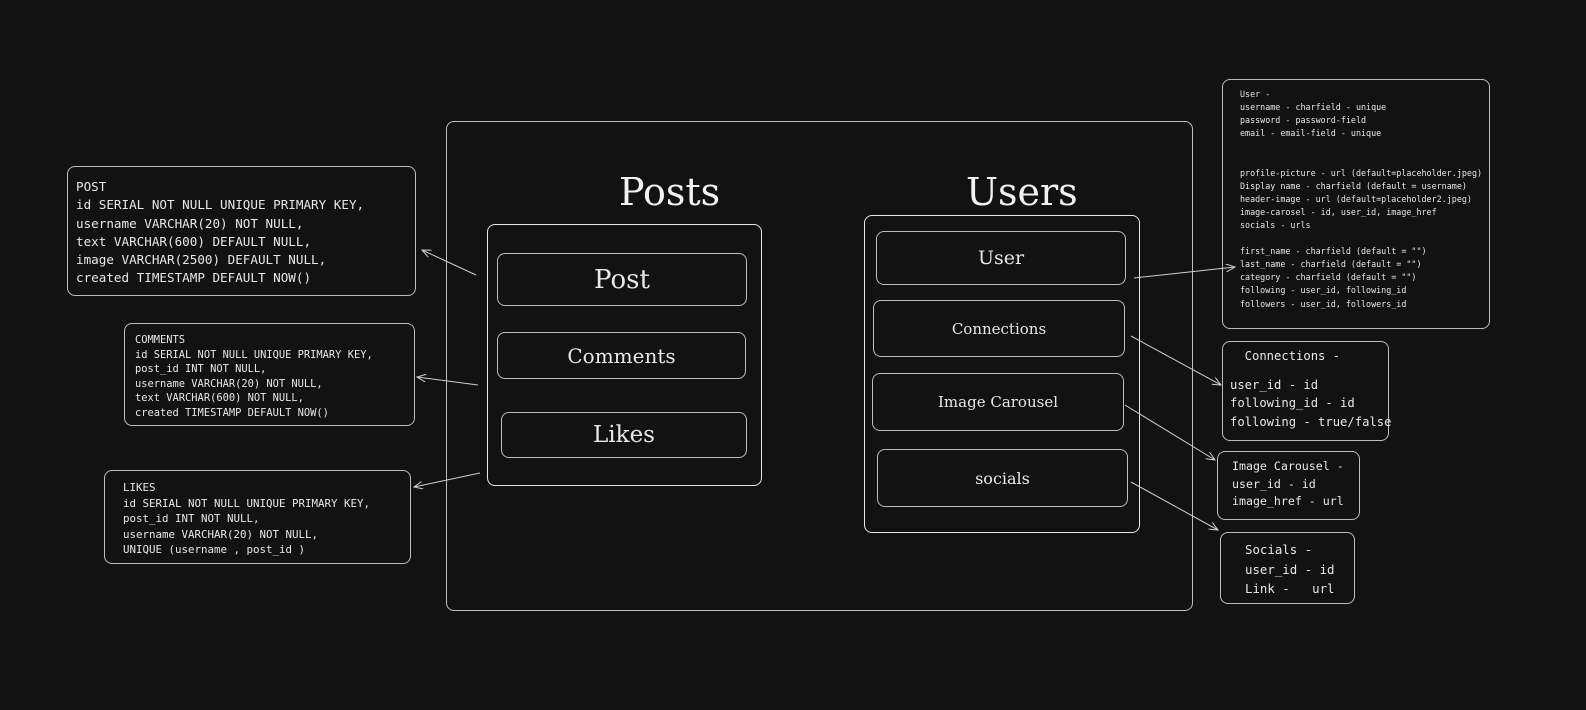 The image size is (1586, 710). What do you see at coordinates (448, 381) in the screenshot?
I see `arrow-comments-to-schema` at bounding box center [448, 381].